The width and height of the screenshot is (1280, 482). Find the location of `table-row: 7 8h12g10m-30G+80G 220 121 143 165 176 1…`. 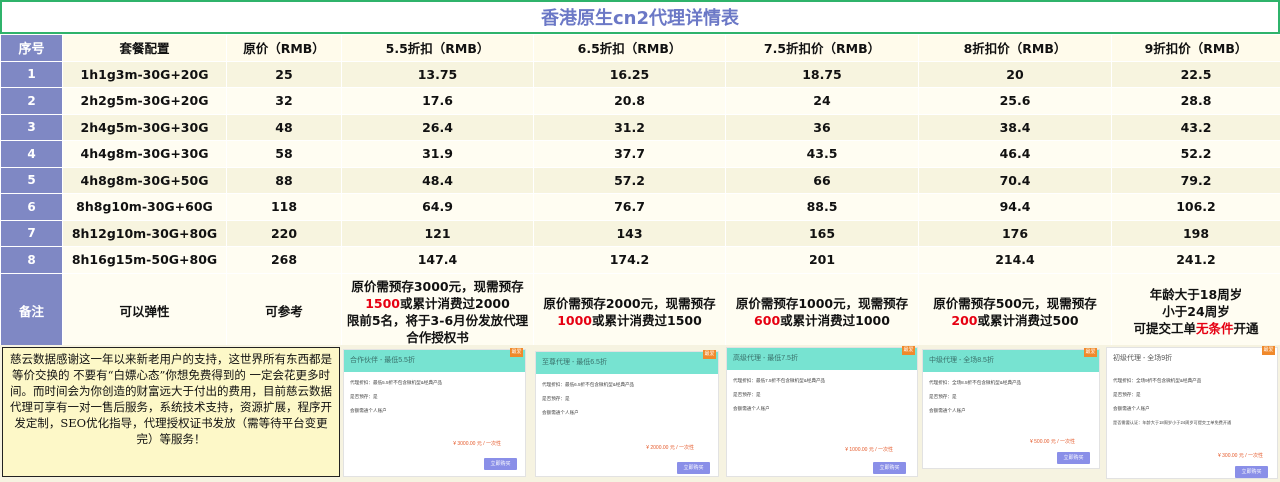

table-row: 7 8h12g10m-30G+80G 220 121 143 165 176 1… is located at coordinates (640, 233).